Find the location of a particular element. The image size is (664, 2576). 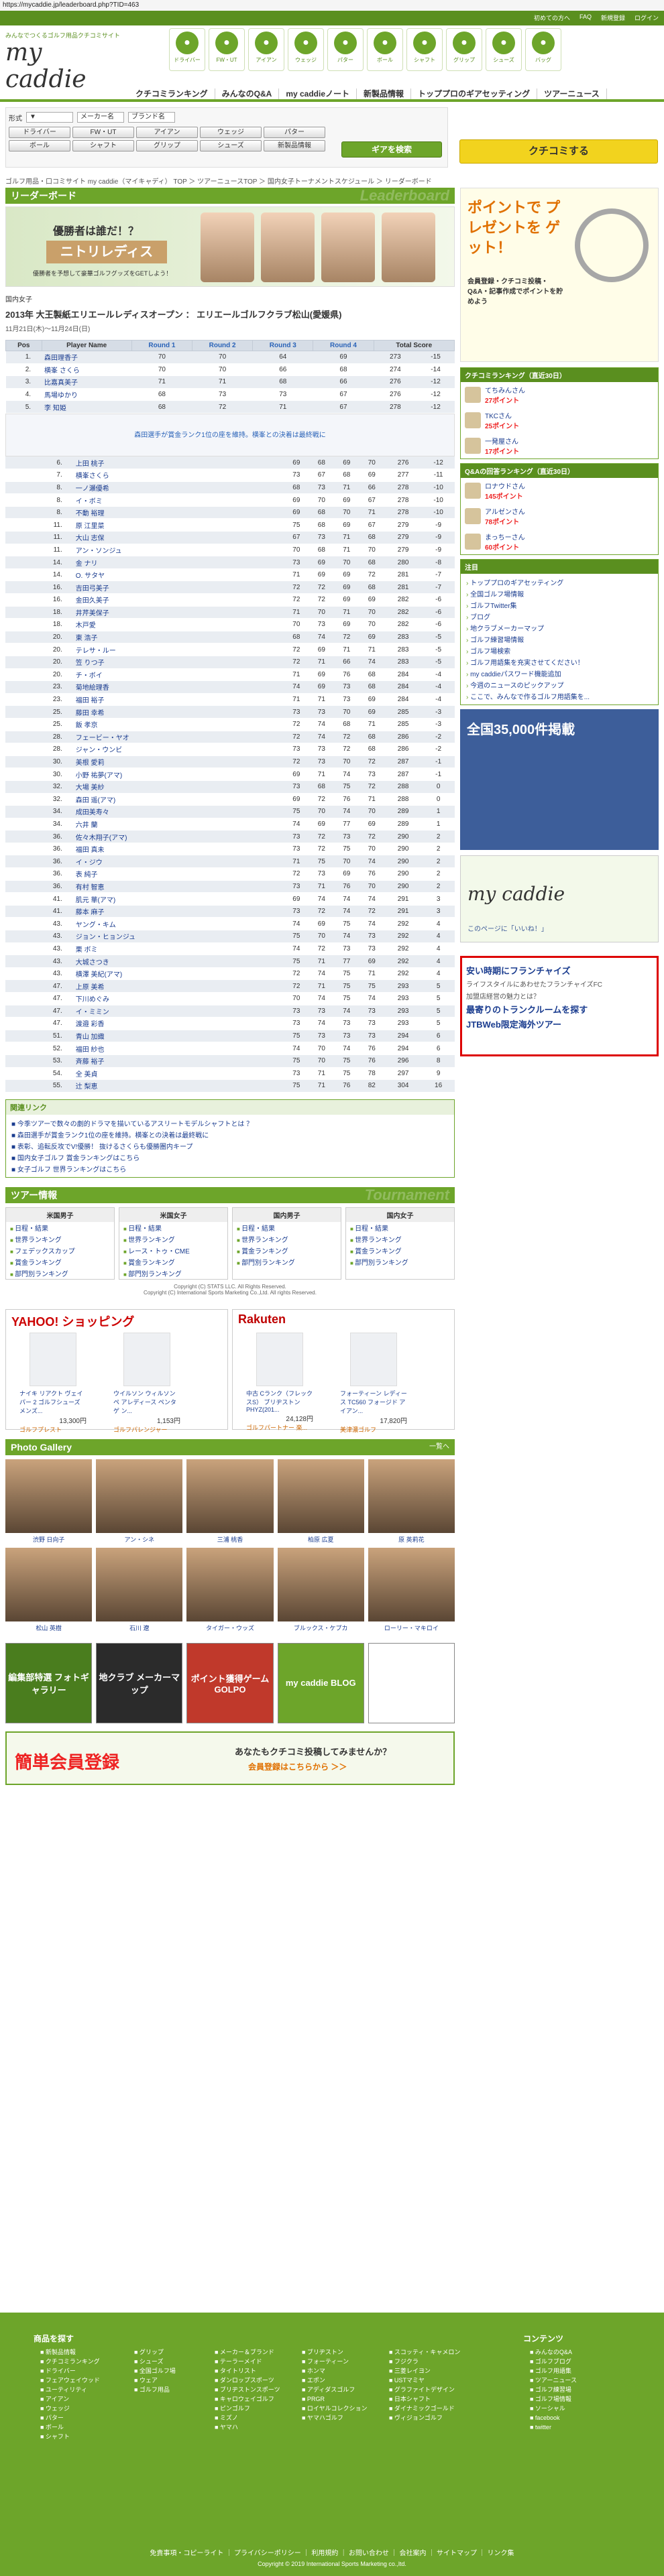

footer-link: ■ ミズノ is located at coordinates (247, 2417).